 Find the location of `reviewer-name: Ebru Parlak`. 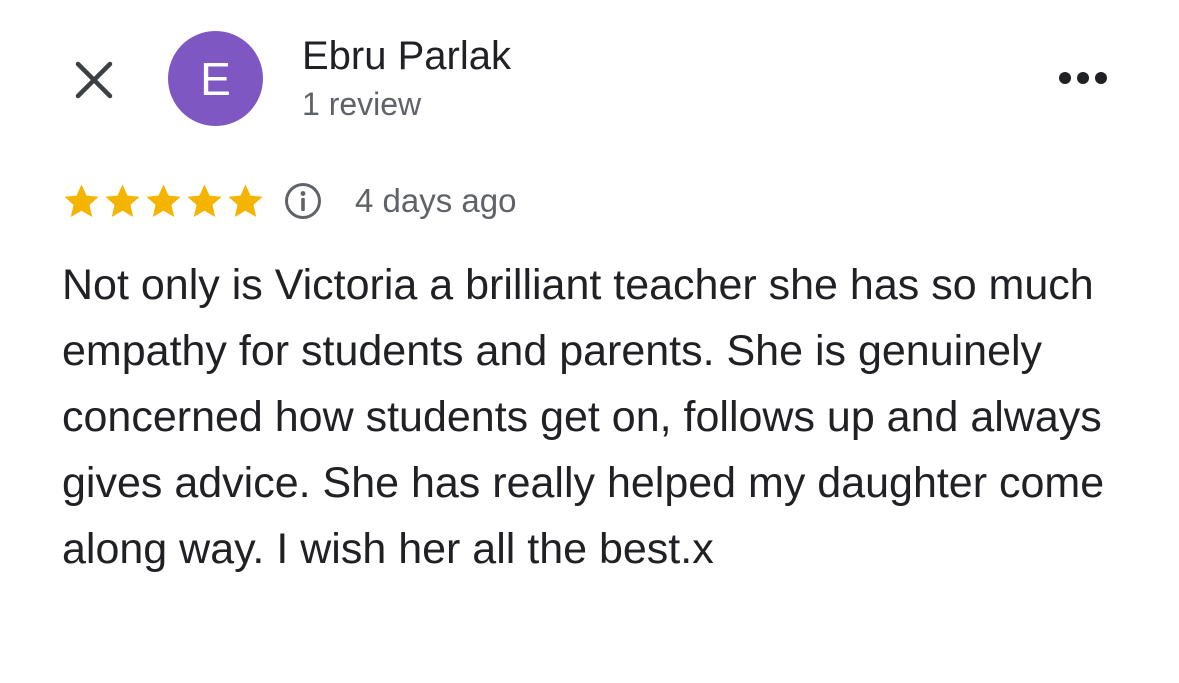

reviewer-name: Ebru Parlak is located at coordinates (406, 56).